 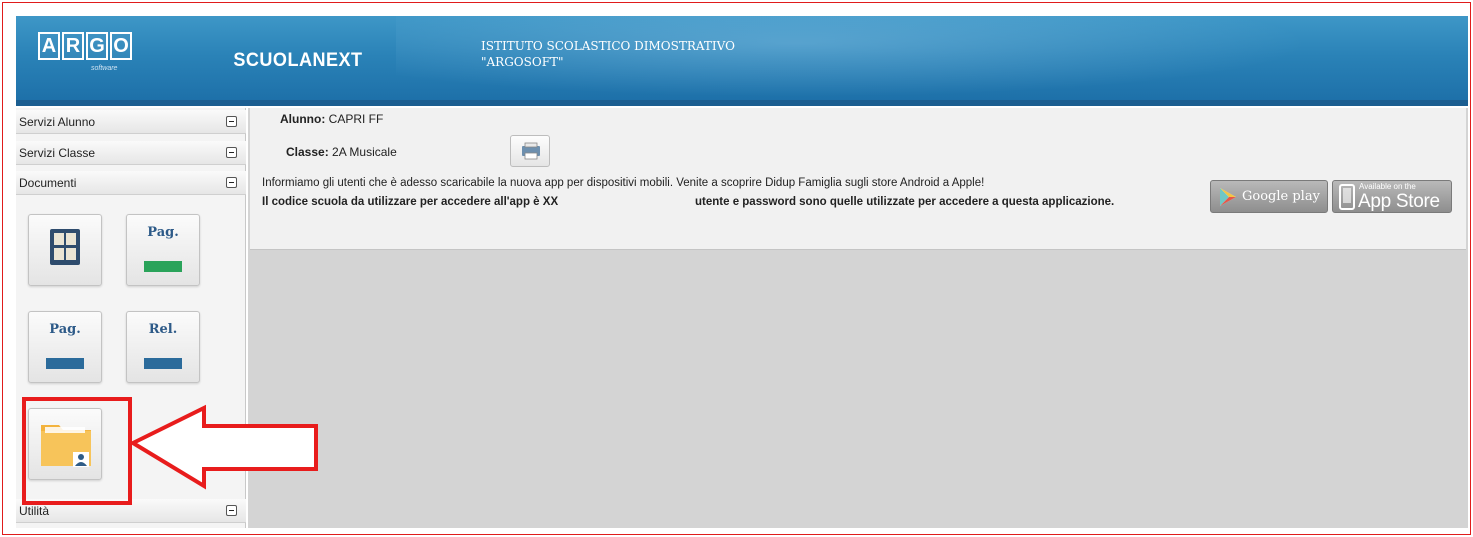 What do you see at coordinates (131, 183) in the screenshot?
I see `sidebar-section-documenti: Documenti` at bounding box center [131, 183].